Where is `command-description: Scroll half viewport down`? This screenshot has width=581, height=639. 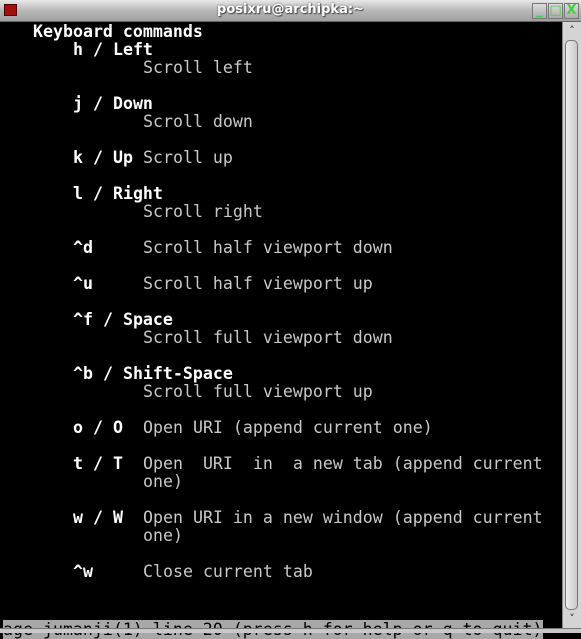
command-description: Scroll half viewport down is located at coordinates (268, 247).